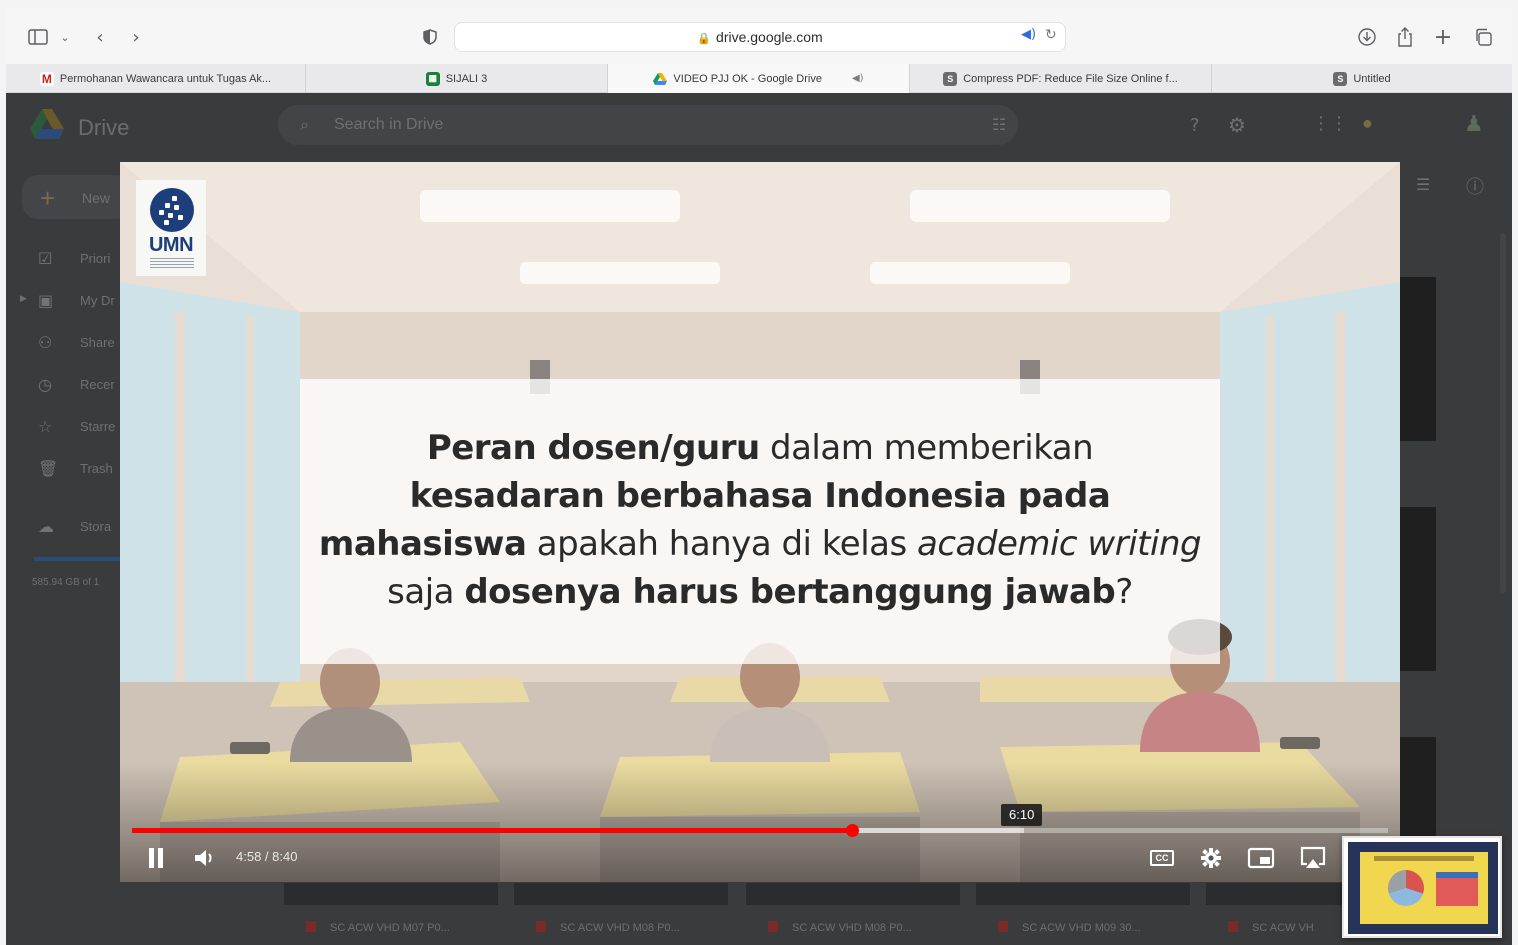  What do you see at coordinates (45, 426) in the screenshot?
I see `star-icon: ☆` at bounding box center [45, 426].